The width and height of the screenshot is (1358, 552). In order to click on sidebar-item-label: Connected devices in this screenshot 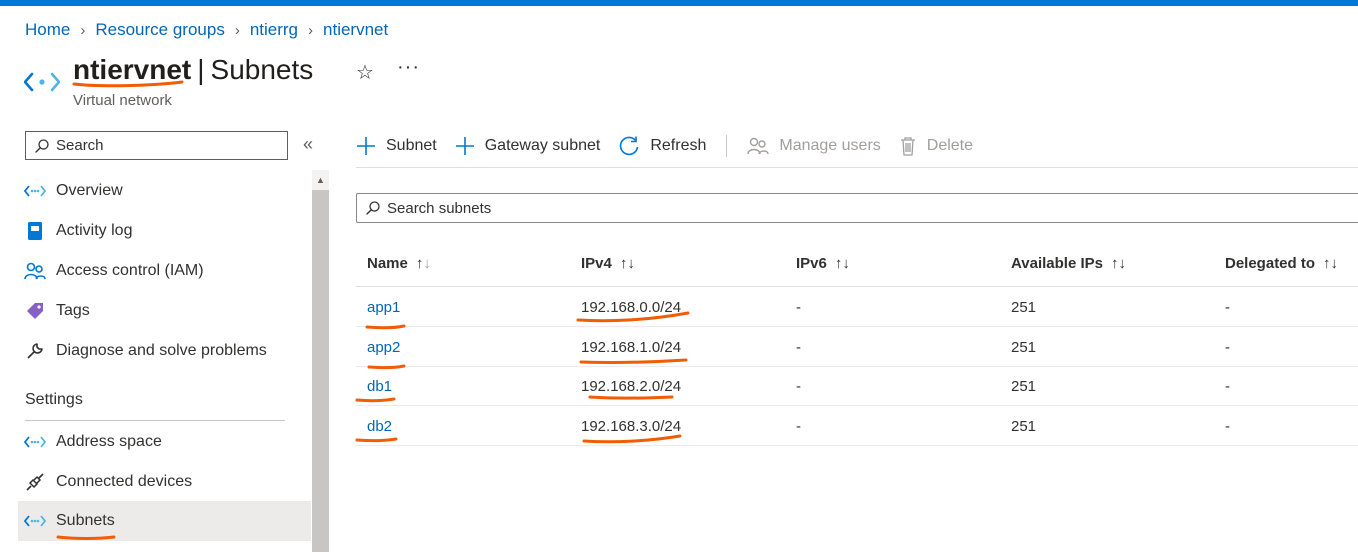, I will do `click(124, 481)`.